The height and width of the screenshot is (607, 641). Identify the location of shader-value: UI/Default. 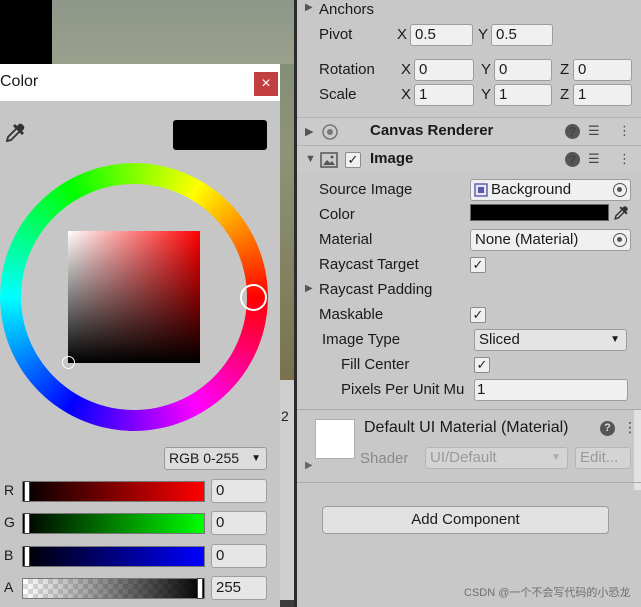
(463, 457).